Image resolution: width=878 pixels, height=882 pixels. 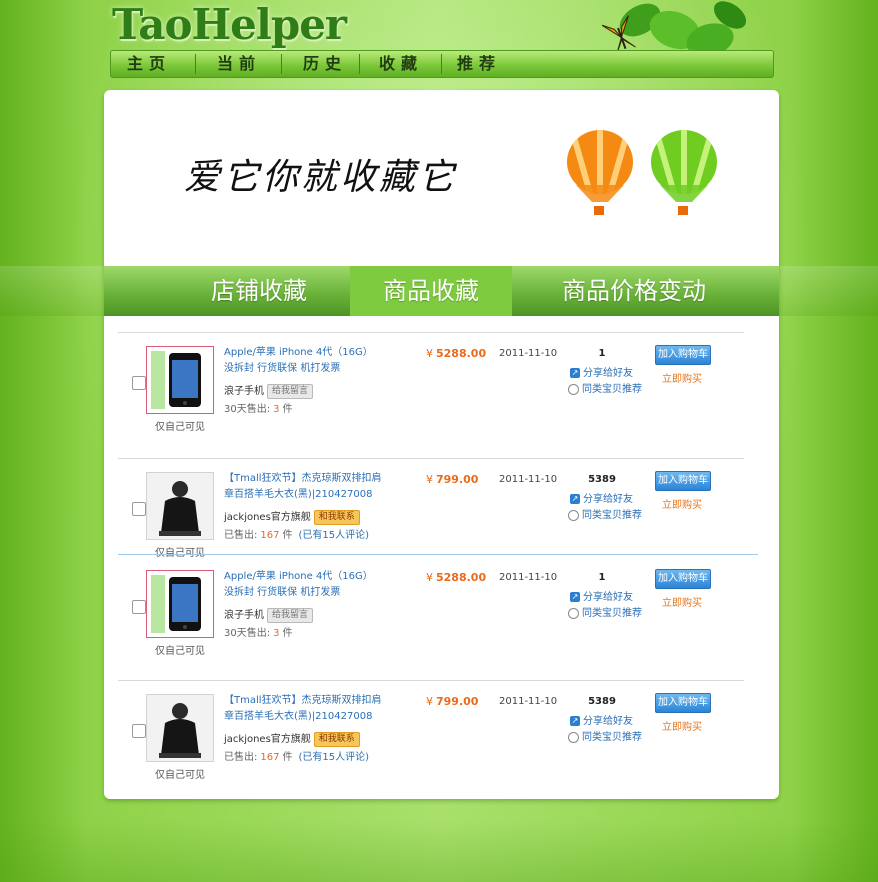 I want to click on tab-item-favorites: 商品收藏, so click(x=431, y=291).